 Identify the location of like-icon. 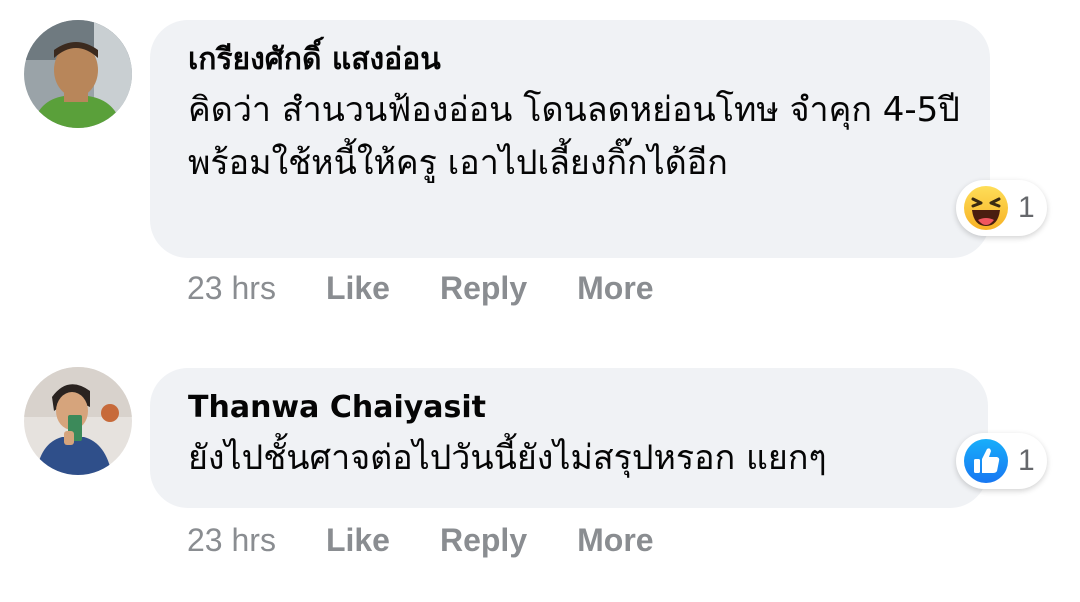
(986, 461).